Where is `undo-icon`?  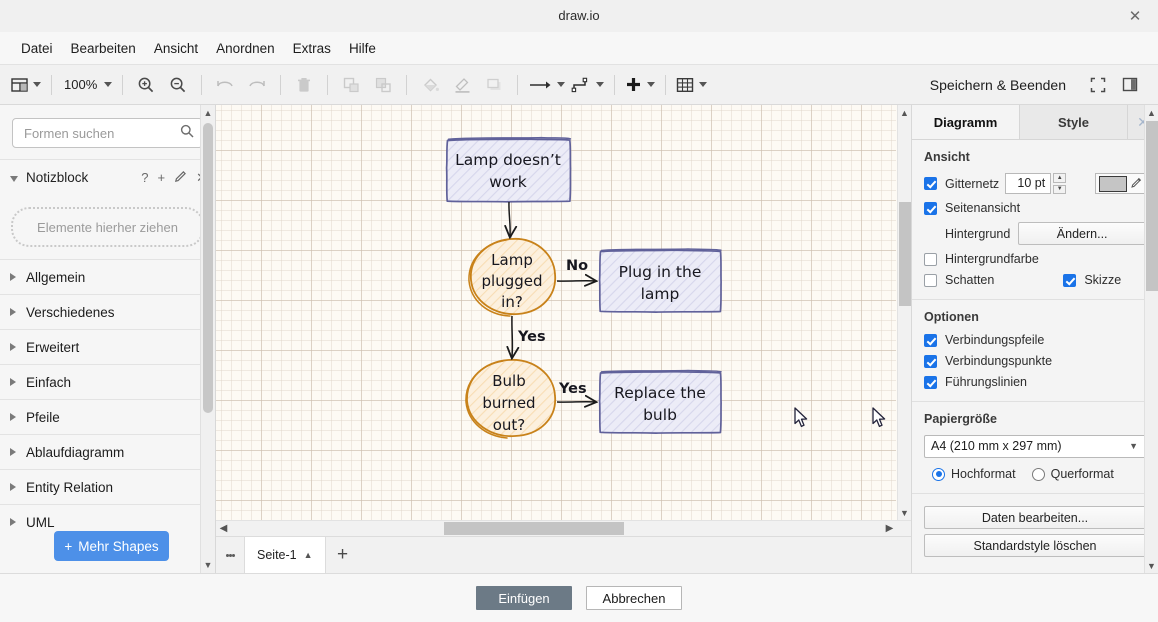
undo-icon is located at coordinates (225, 85).